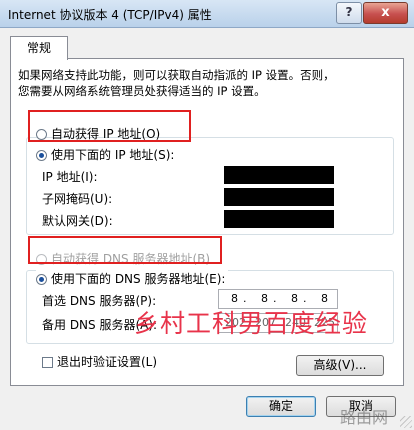  Describe the element at coordinates (385, 13) in the screenshot. I see `close-button: x` at that location.